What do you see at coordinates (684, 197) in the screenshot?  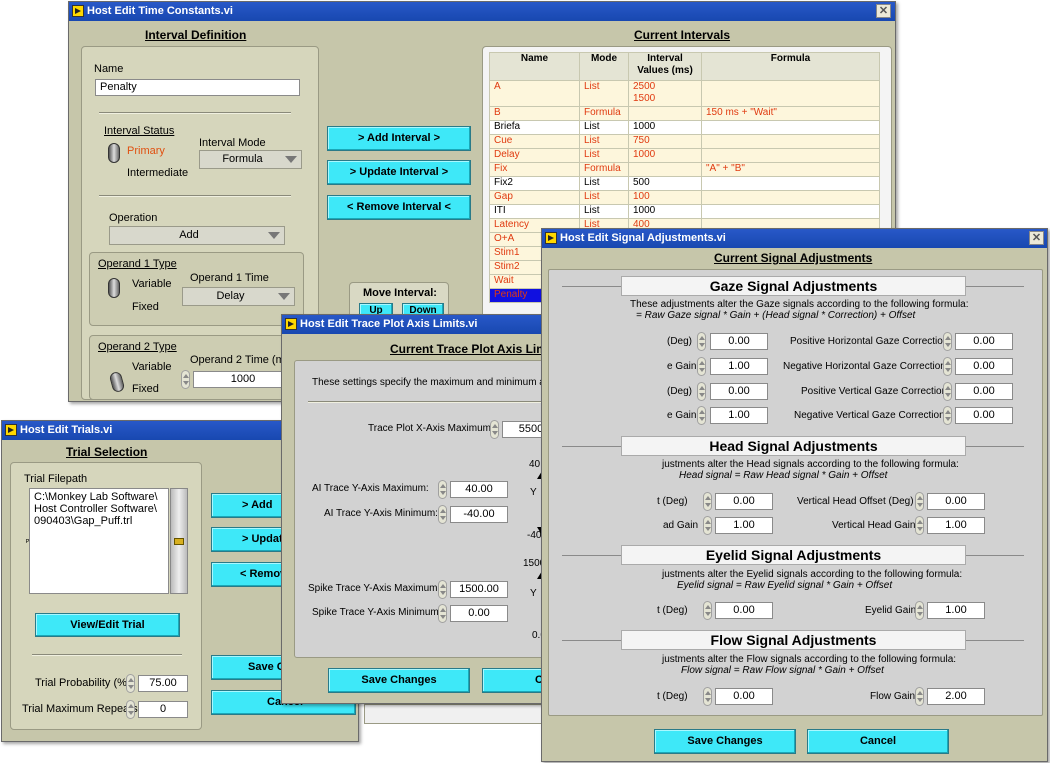 I see `table-row: Gap List 100` at bounding box center [684, 197].